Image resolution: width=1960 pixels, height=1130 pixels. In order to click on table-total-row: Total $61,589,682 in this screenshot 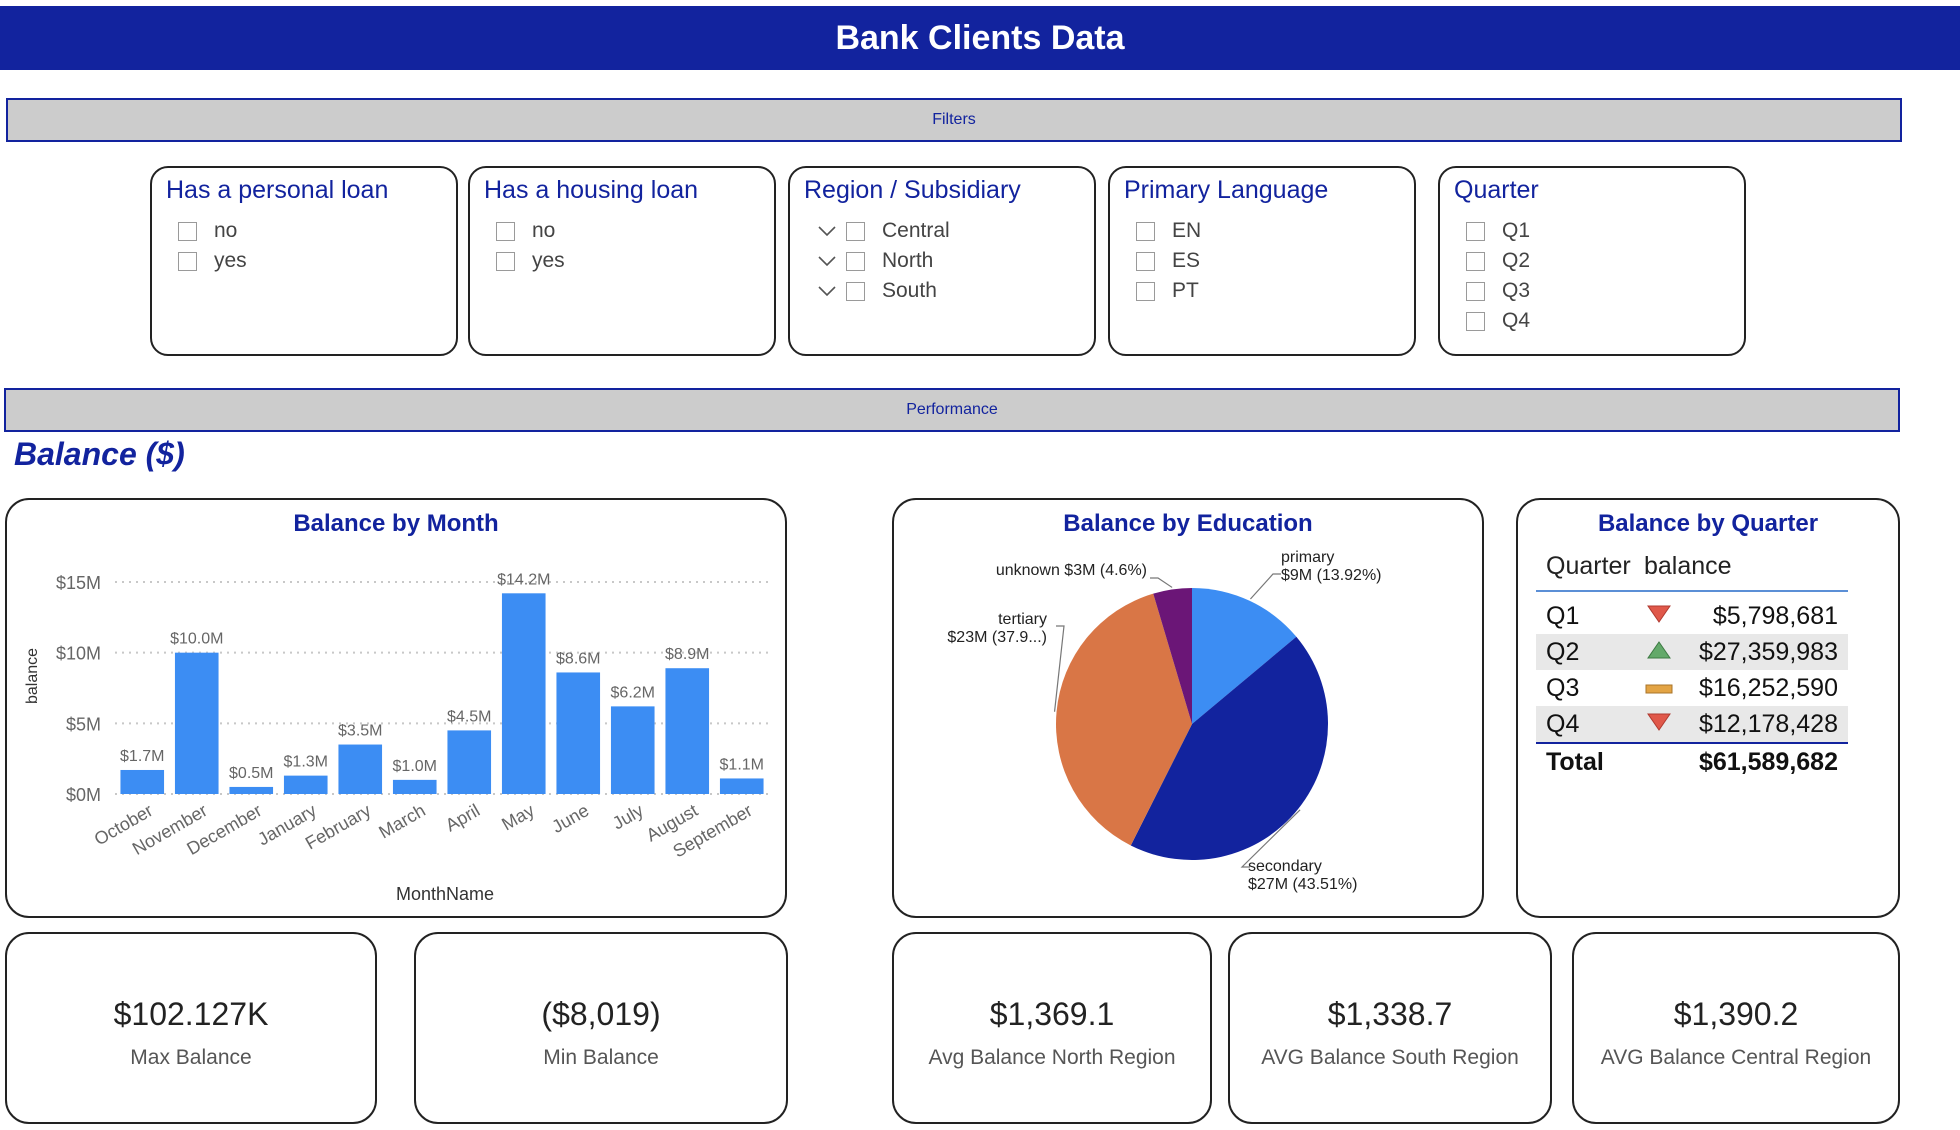, I will do `click(1692, 761)`.